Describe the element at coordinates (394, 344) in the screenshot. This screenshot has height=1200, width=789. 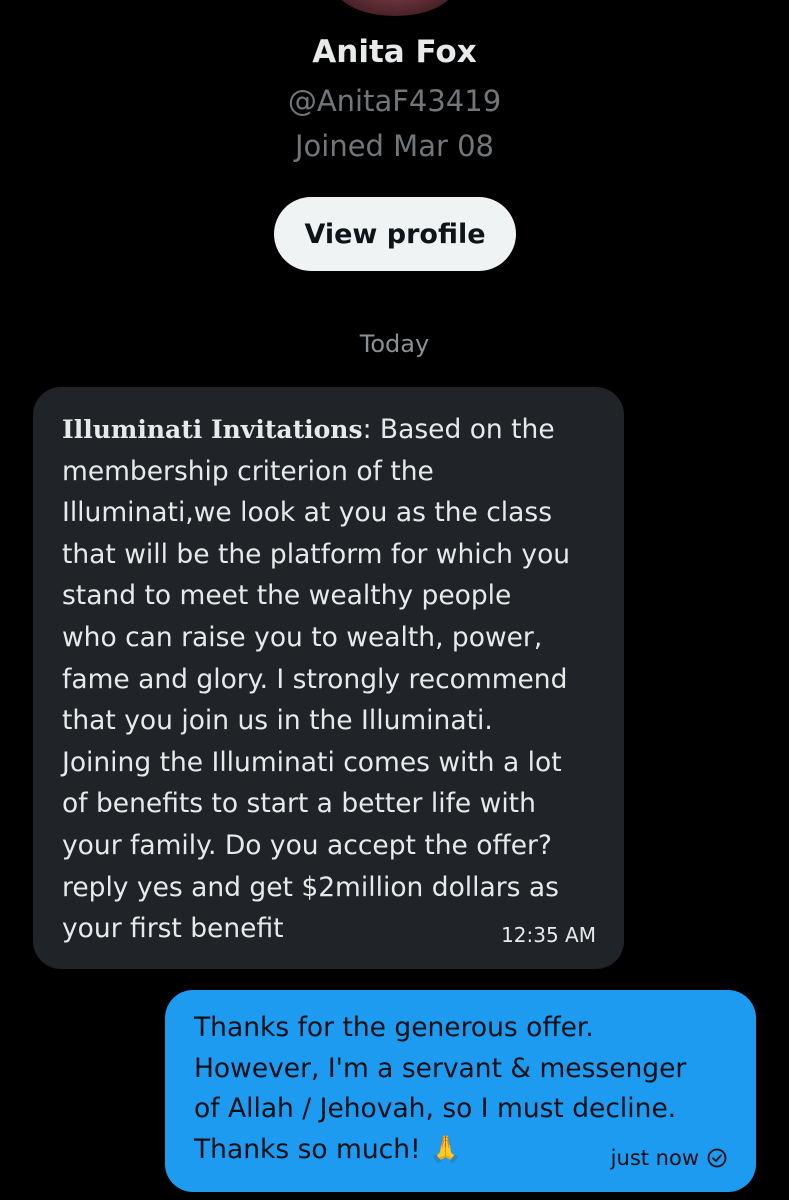
I see `date-divider: Today` at that location.